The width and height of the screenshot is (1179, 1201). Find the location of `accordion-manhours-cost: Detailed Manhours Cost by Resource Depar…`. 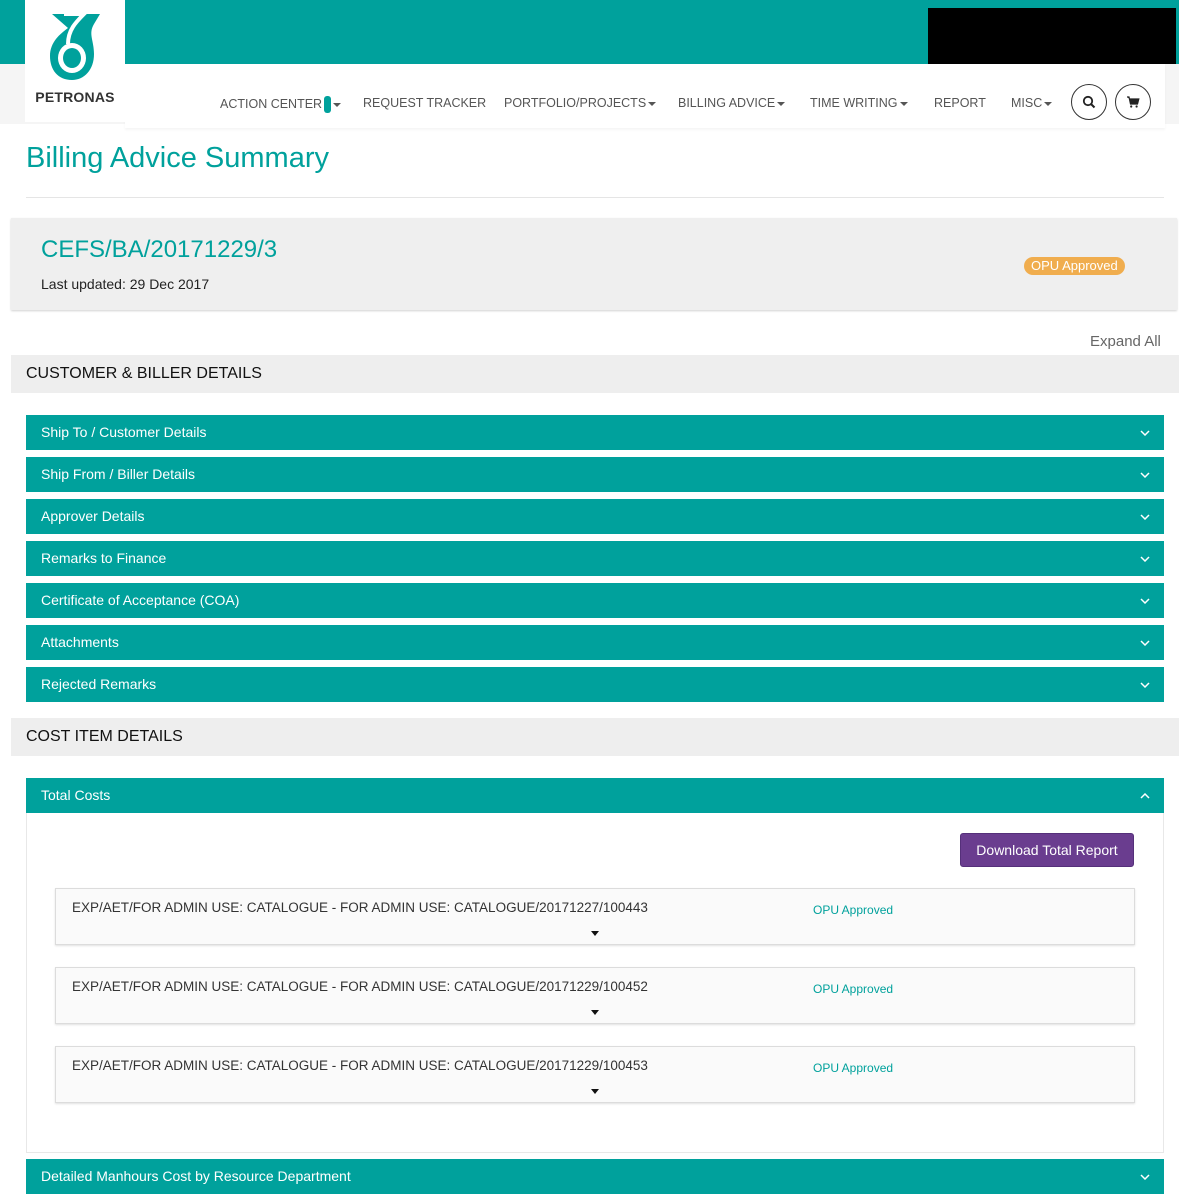

accordion-manhours-cost: Detailed Manhours Cost by Resource Depar… is located at coordinates (595, 1176).